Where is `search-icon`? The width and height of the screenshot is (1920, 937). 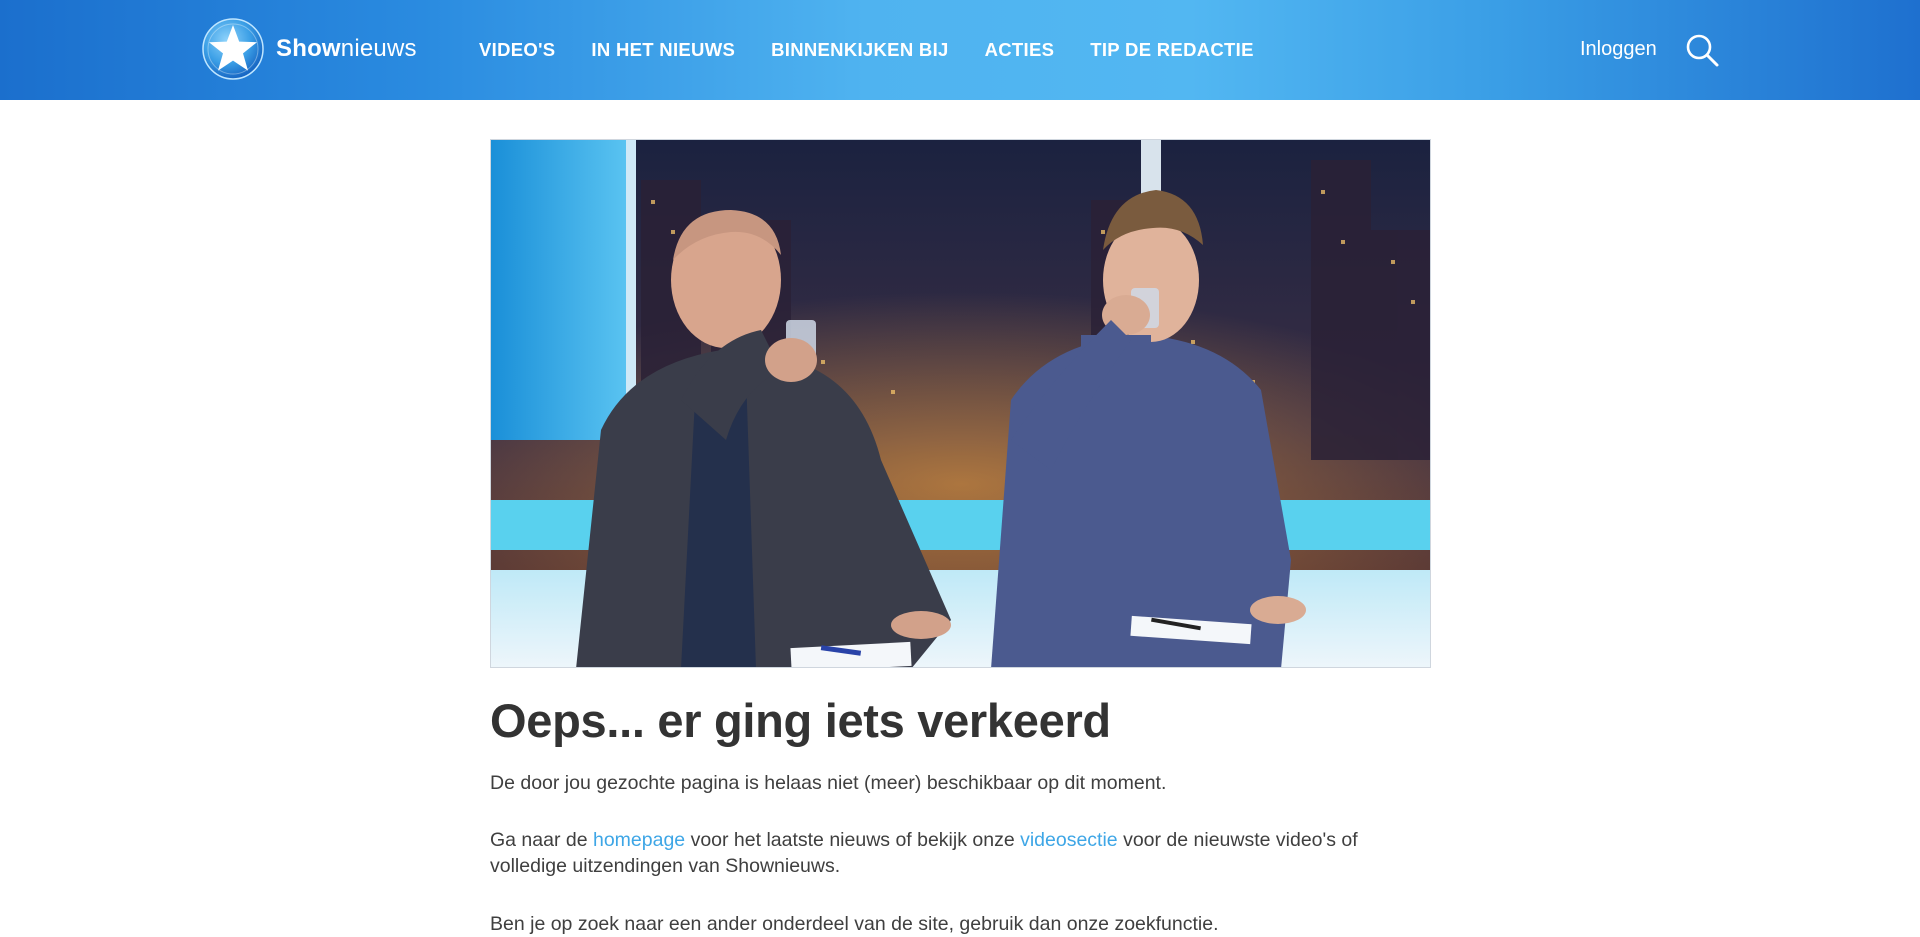 search-icon is located at coordinates (1702, 50).